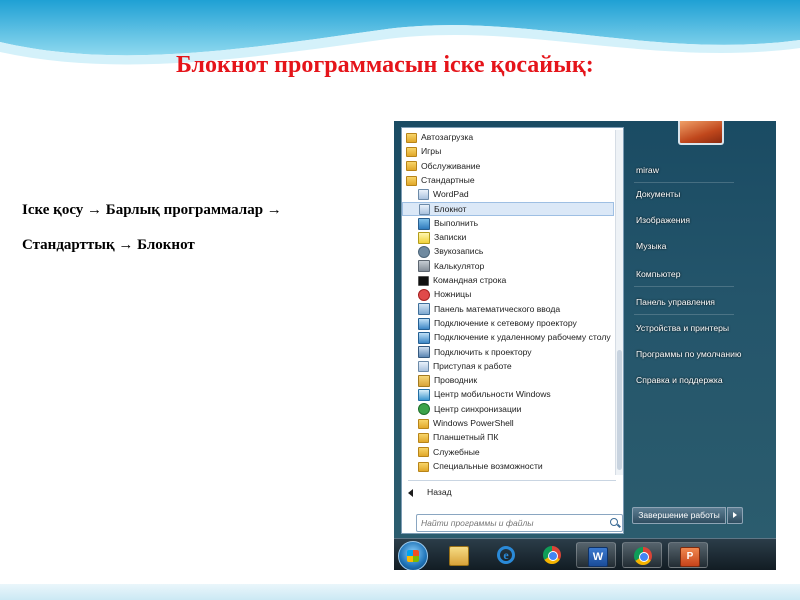 The image size is (800, 600). Describe the element at coordinates (663, 220) in the screenshot. I see `right-pane-pictures: Изображения` at that location.